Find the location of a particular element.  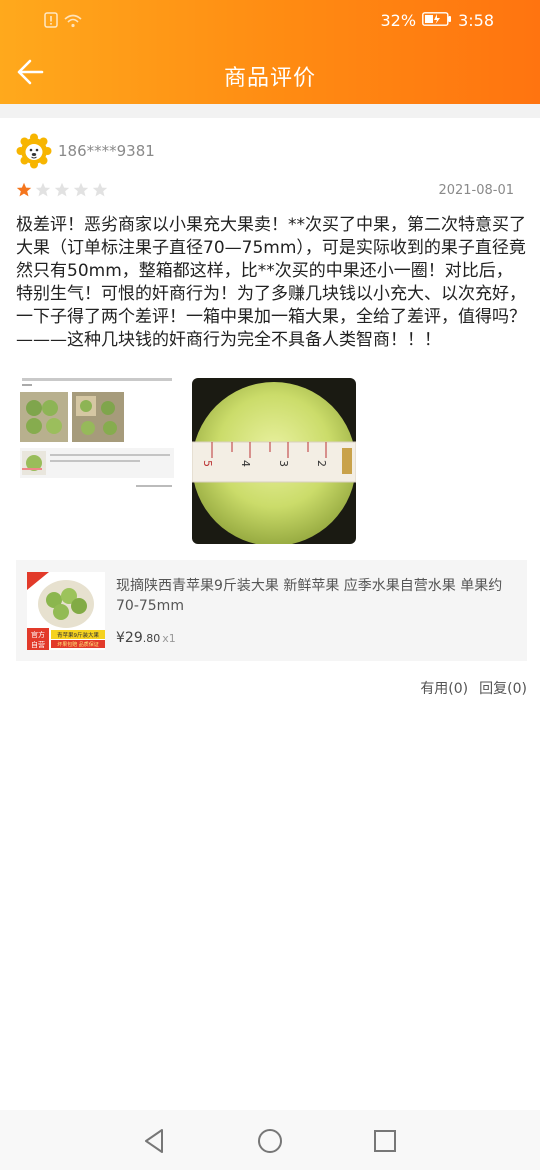

price-cents: .80 is located at coordinates (151, 638).